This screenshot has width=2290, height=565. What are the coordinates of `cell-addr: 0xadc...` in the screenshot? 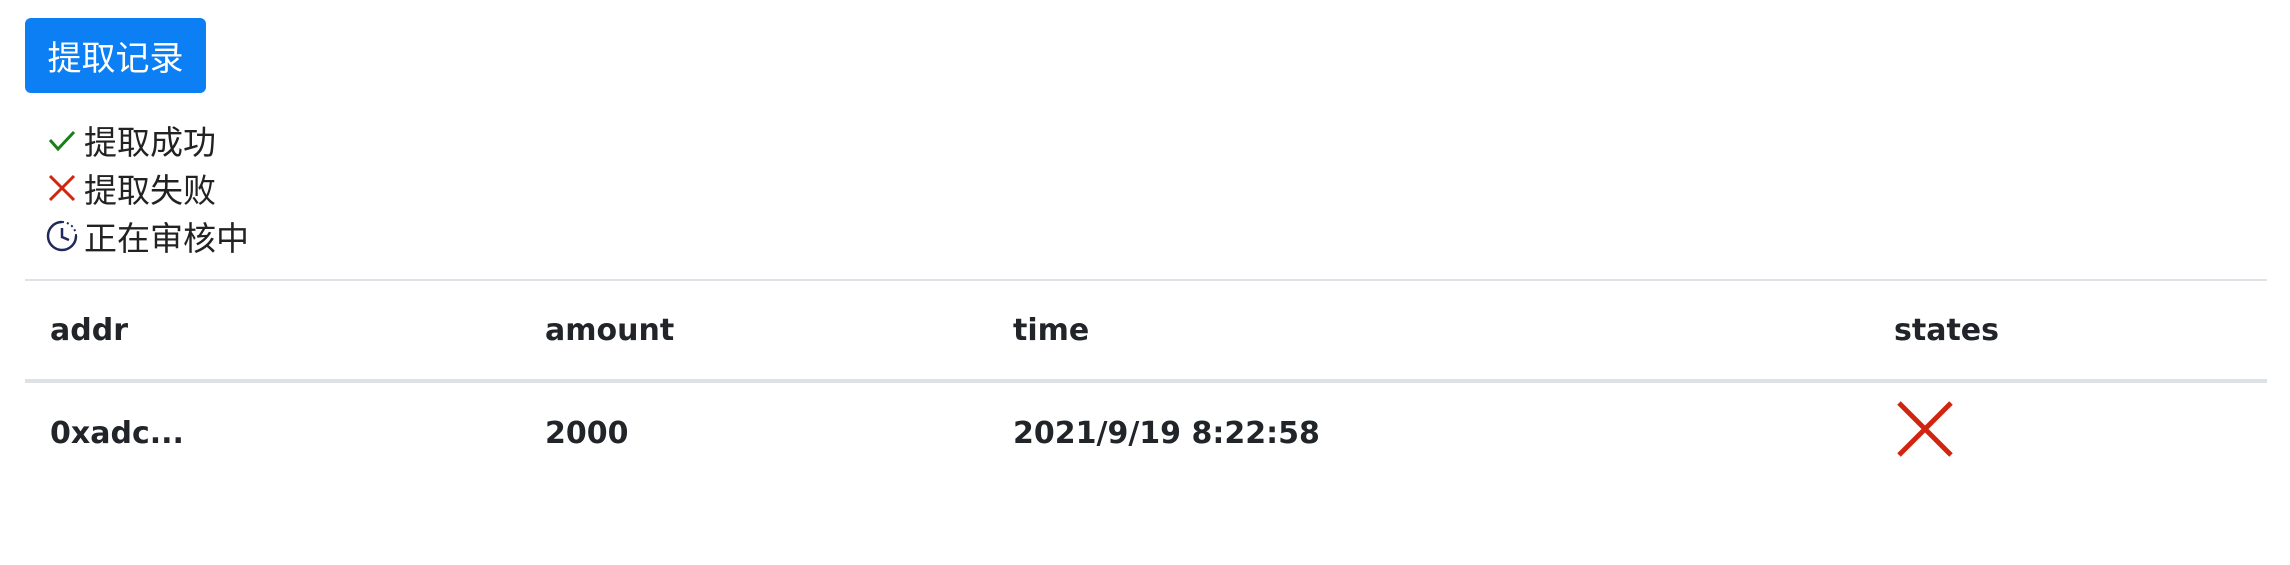 It's located at (117, 433).